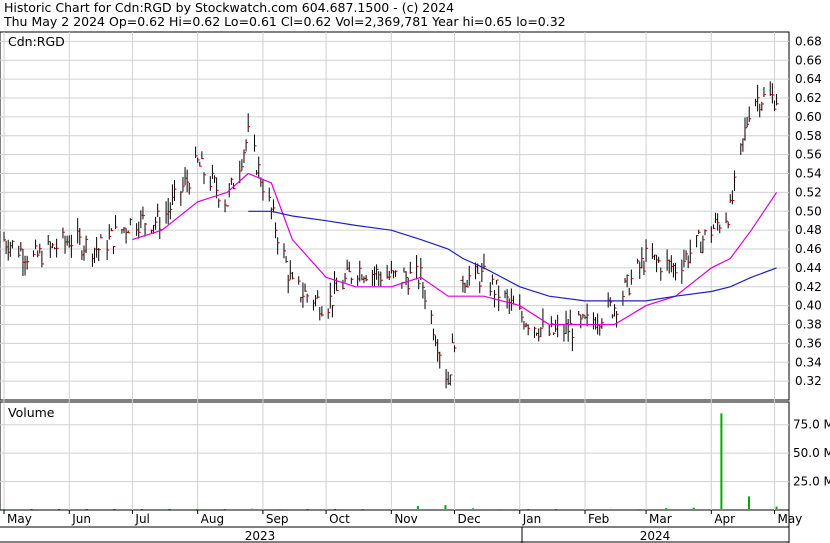  What do you see at coordinates (468, 519) in the screenshot?
I see `month-label: Dec` at bounding box center [468, 519].